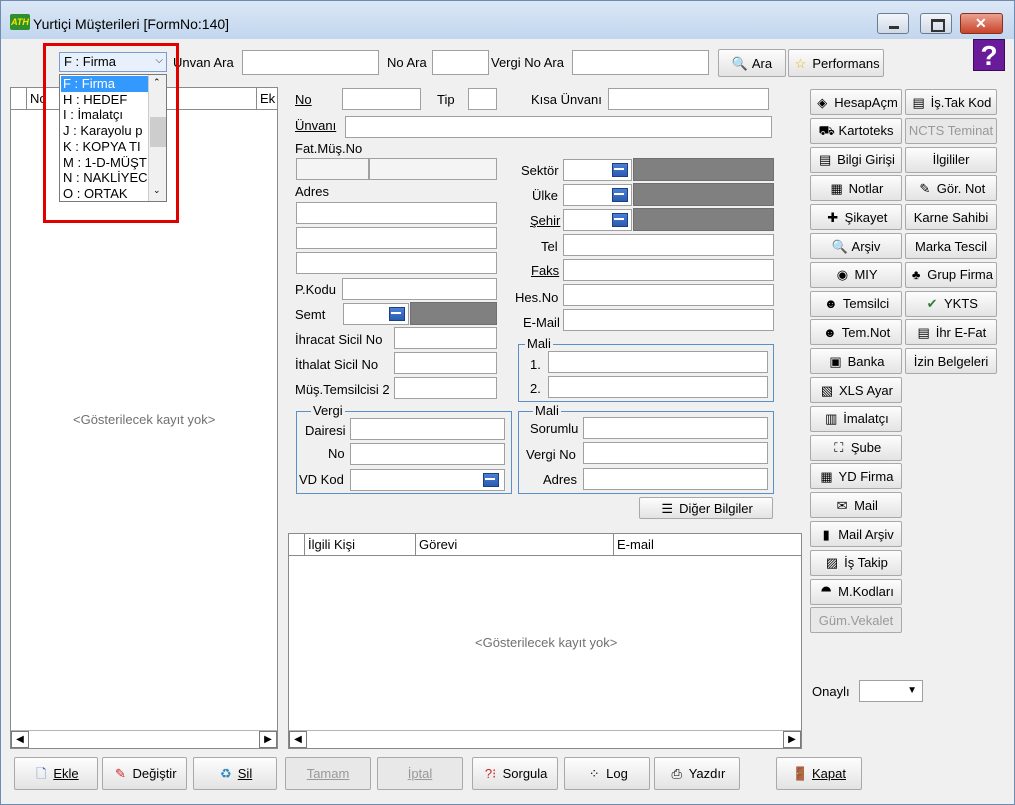 This screenshot has width=1015, height=805. Describe the element at coordinates (800, 63) in the screenshot. I see `star-icon: ☆` at that location.